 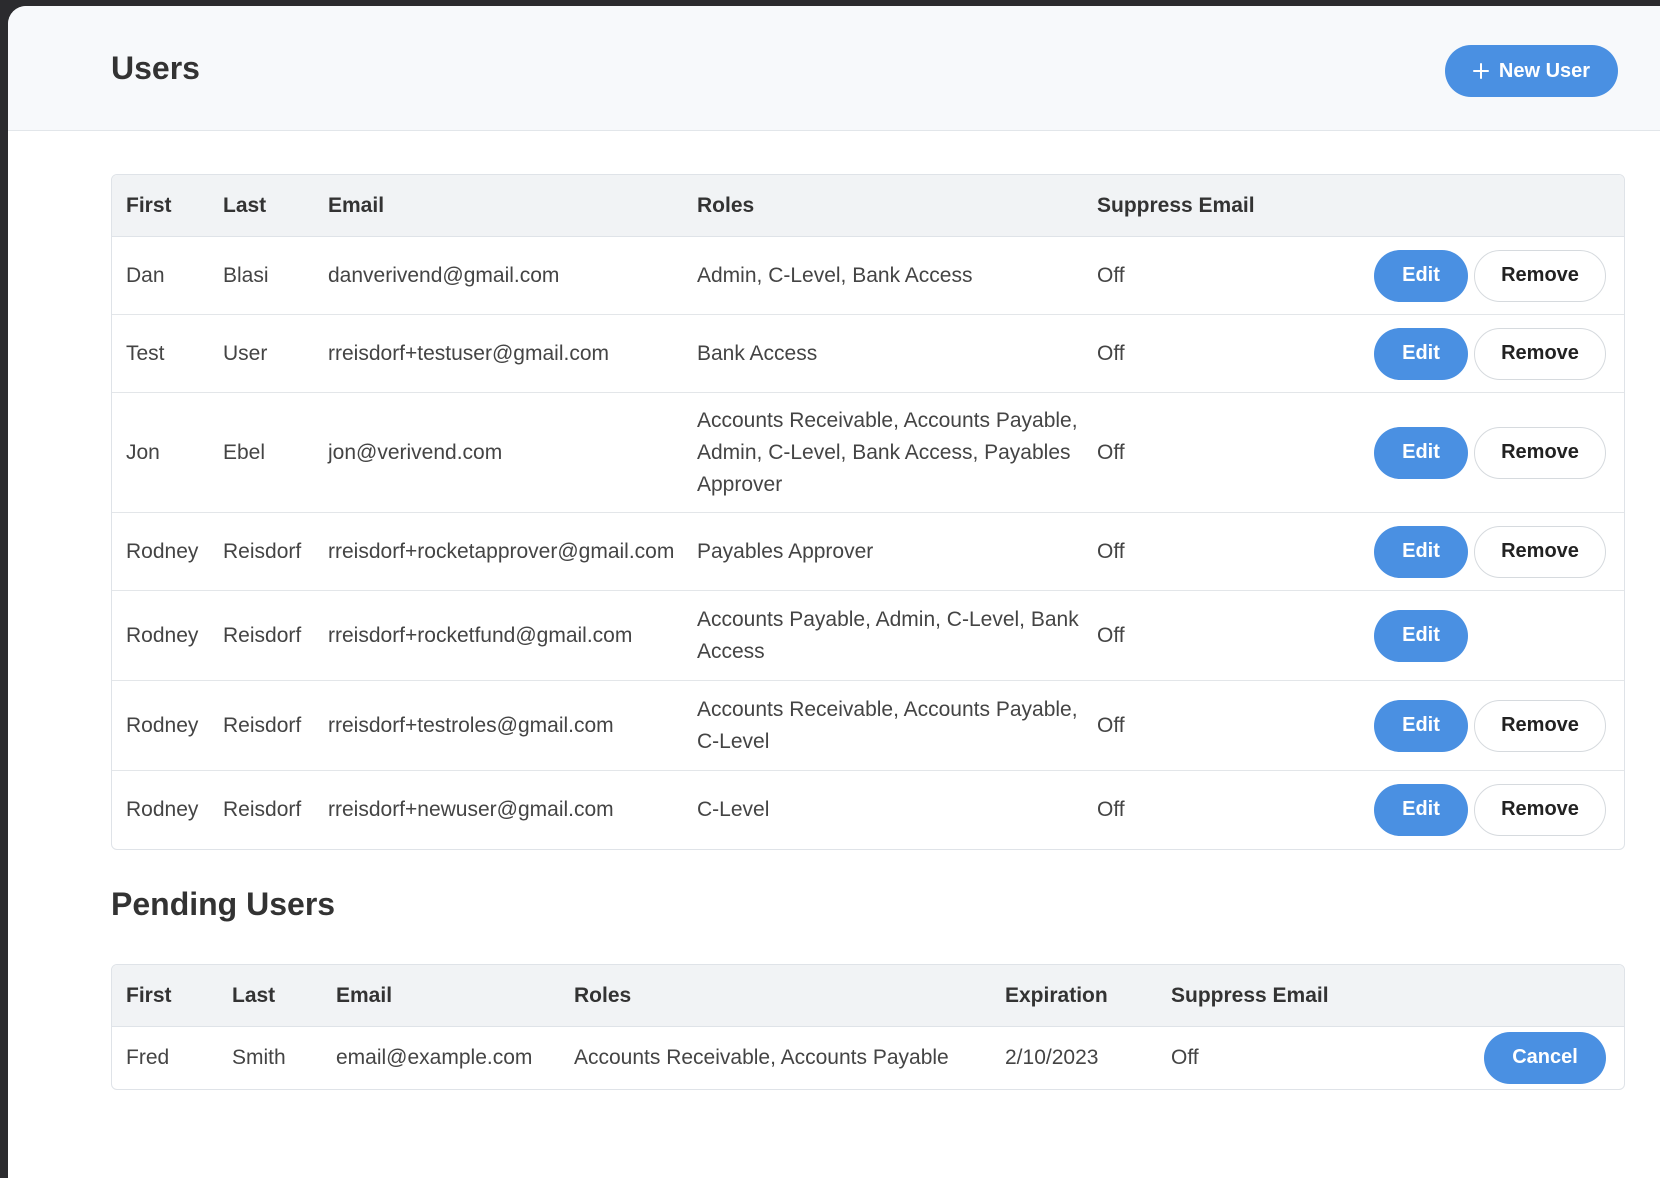 What do you see at coordinates (160, 353) in the screenshot?
I see `cell-first: Test` at bounding box center [160, 353].